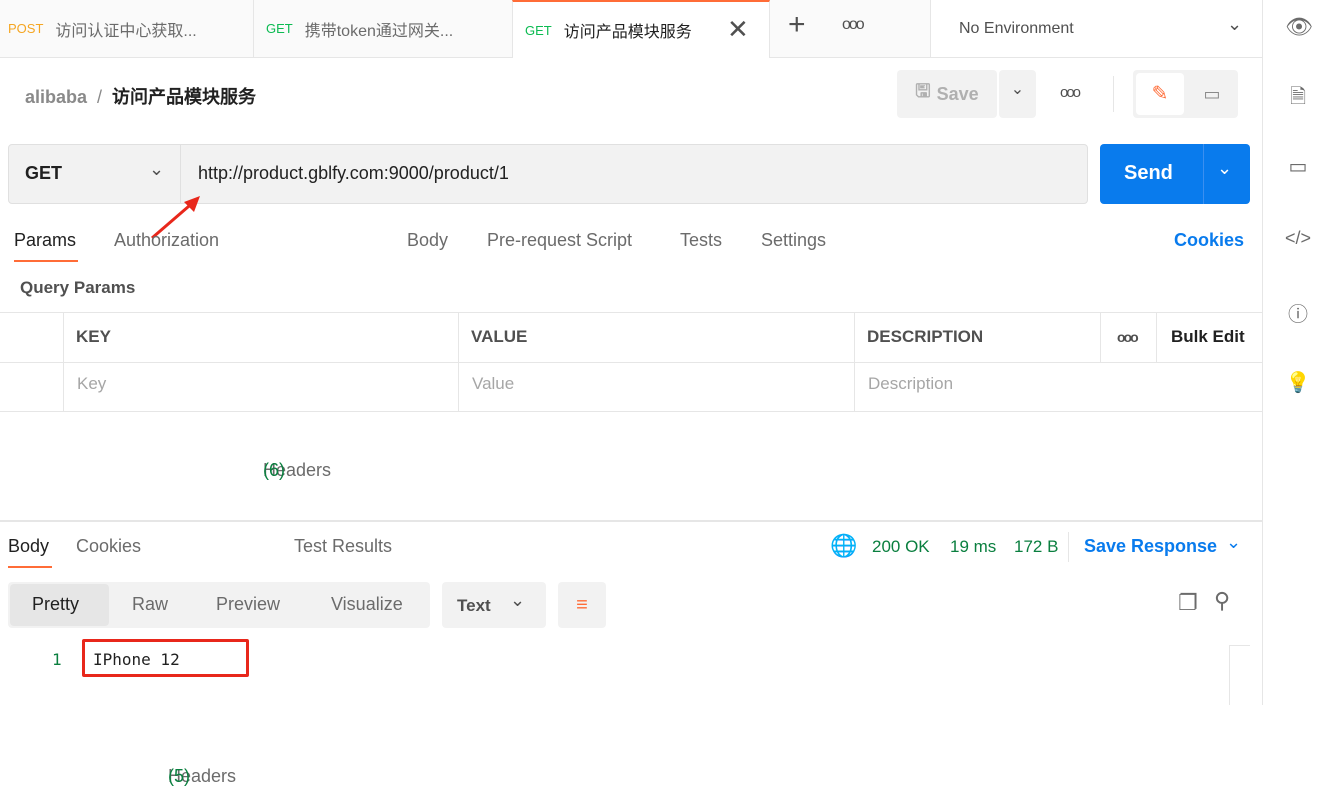 The image size is (1317, 787). What do you see at coordinates (957, 93) in the screenshot?
I see `save-label: Save` at bounding box center [957, 93].